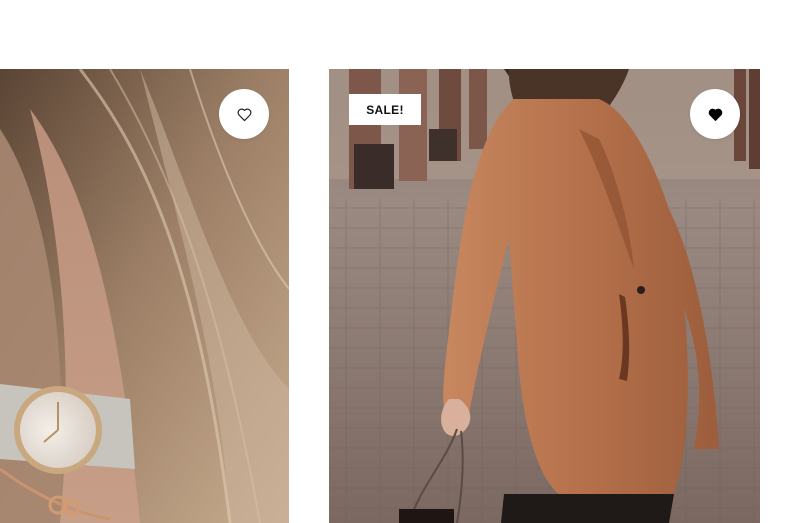 Image resolution: width=785 pixels, height=523 pixels. Describe the element at coordinates (385, 109) in the screenshot. I see `sale-badge: SALE!` at that location.